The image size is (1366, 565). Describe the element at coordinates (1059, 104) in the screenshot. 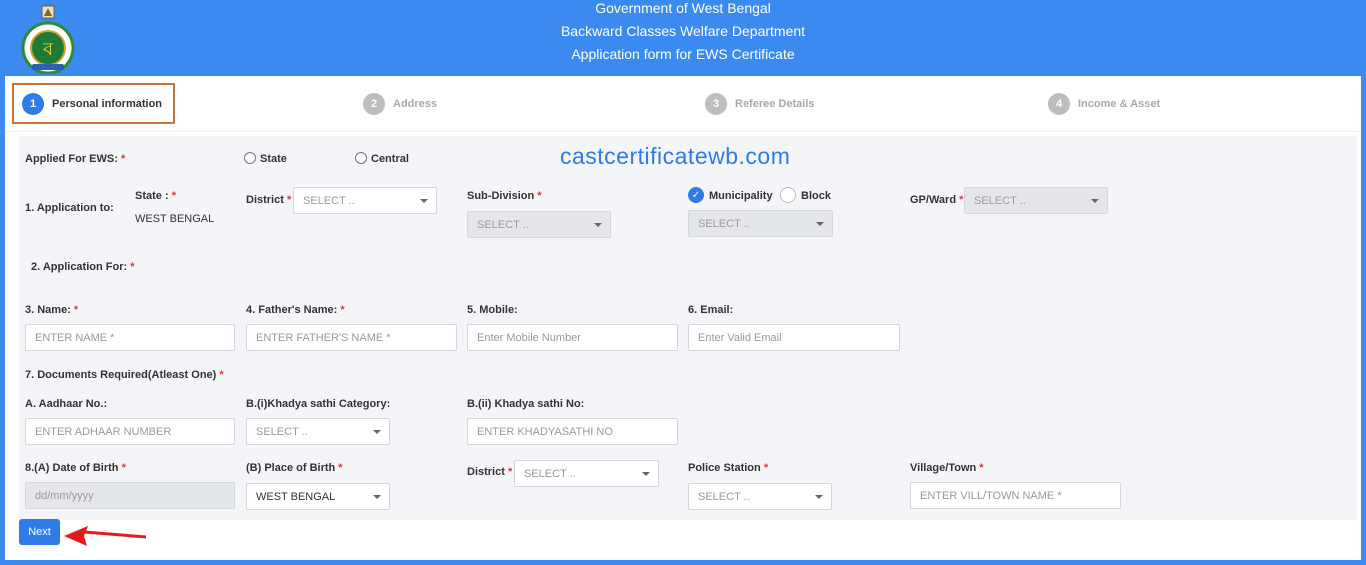

I see `step-number: 4` at that location.